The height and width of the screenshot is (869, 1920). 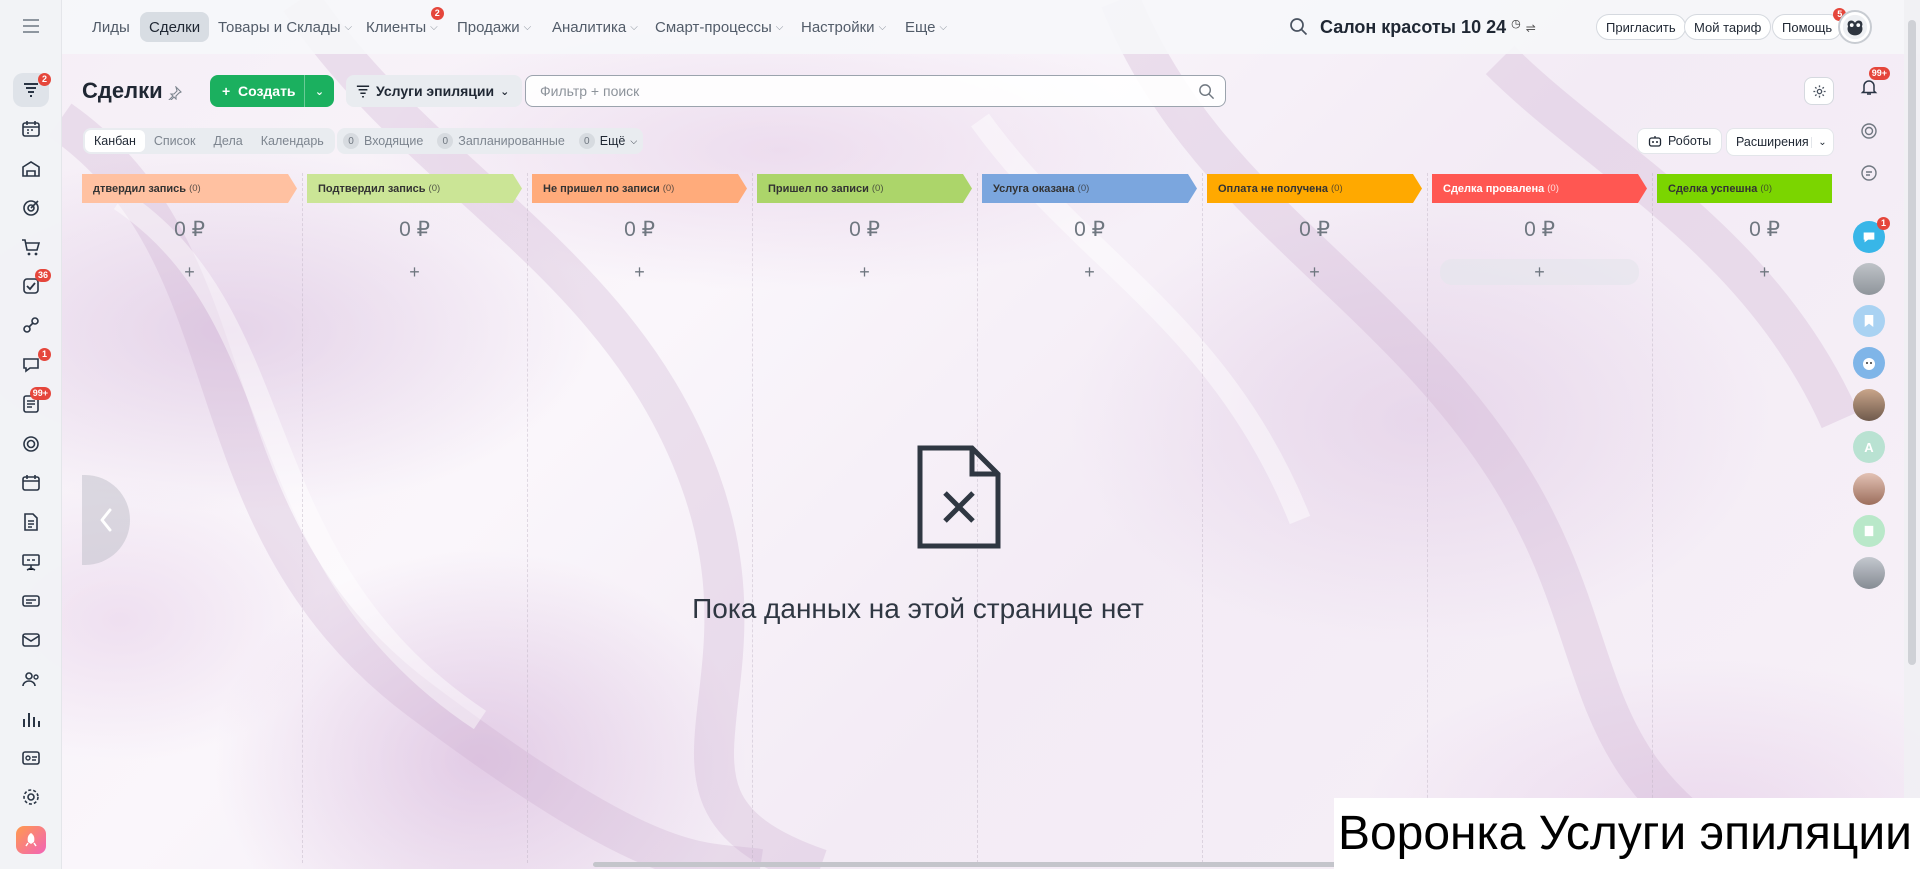 I want to click on menu-burger-icon, so click(x=31, y=26).